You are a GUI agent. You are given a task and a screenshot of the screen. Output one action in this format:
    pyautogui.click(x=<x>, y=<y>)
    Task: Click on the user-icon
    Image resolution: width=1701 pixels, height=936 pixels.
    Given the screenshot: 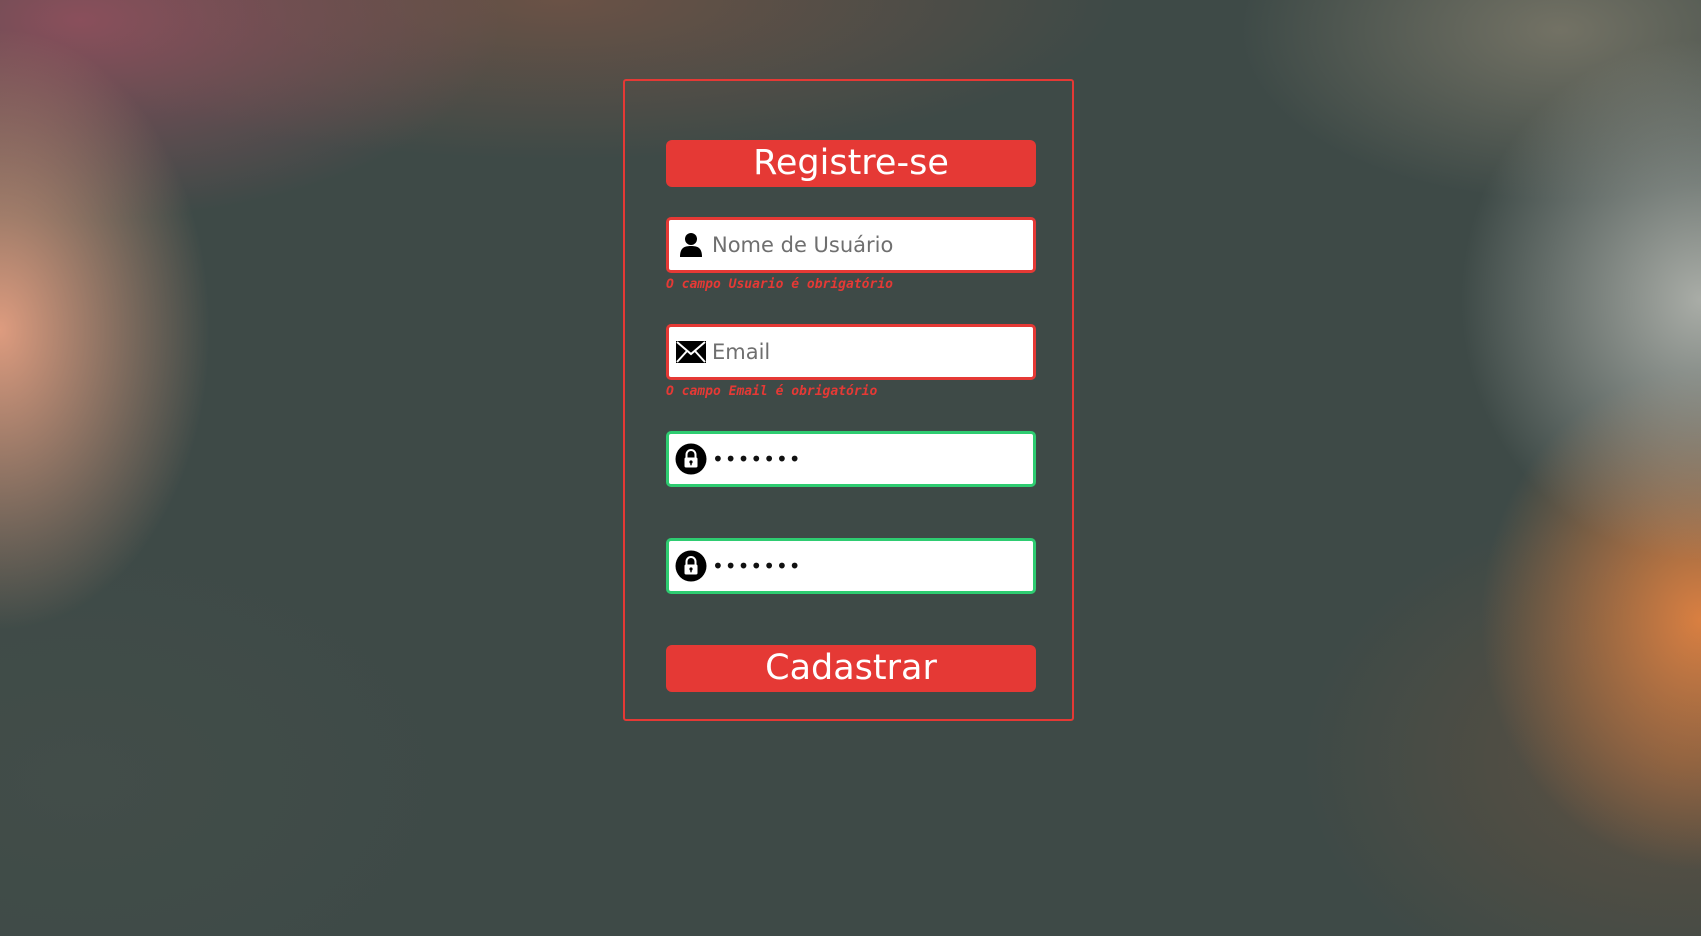 What is the action you would take?
    pyautogui.click(x=691, y=245)
    